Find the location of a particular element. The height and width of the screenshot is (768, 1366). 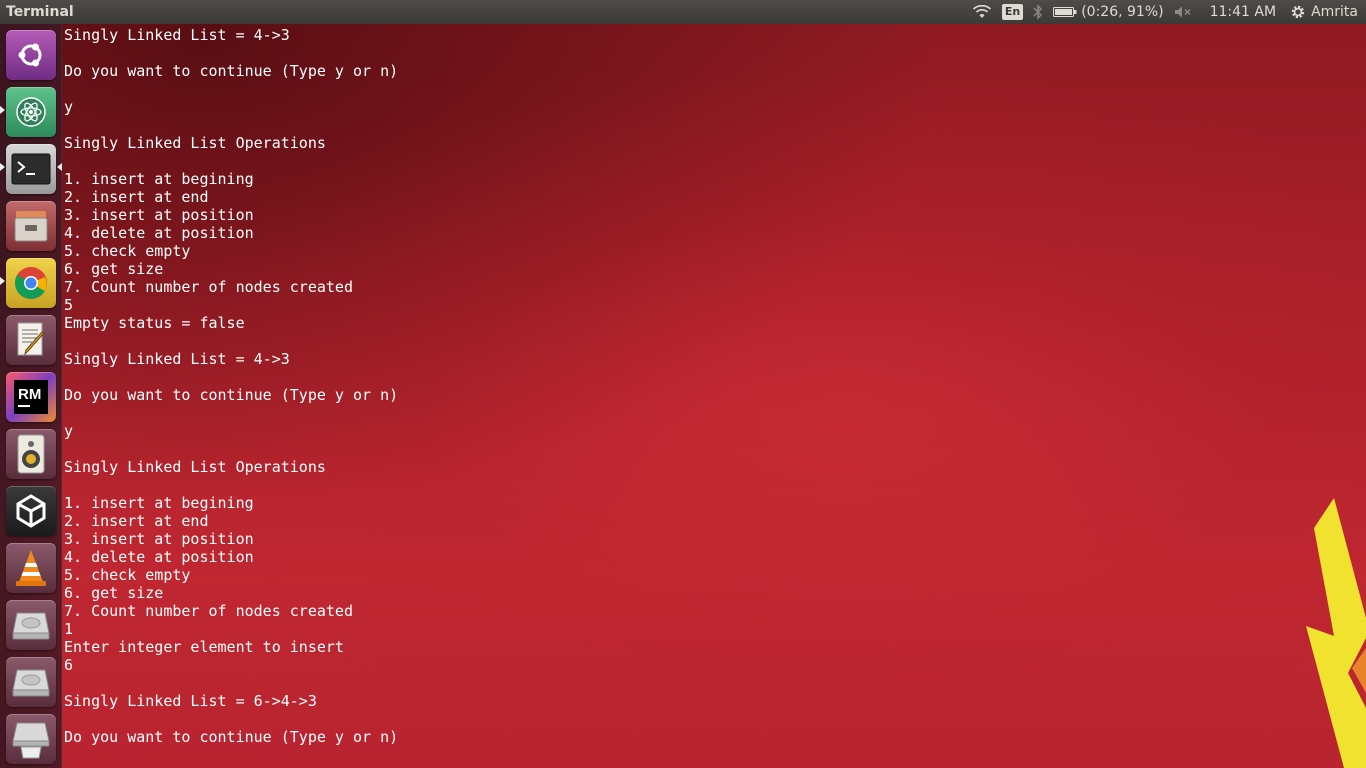

text-editor-icon is located at coordinates (31, 339).